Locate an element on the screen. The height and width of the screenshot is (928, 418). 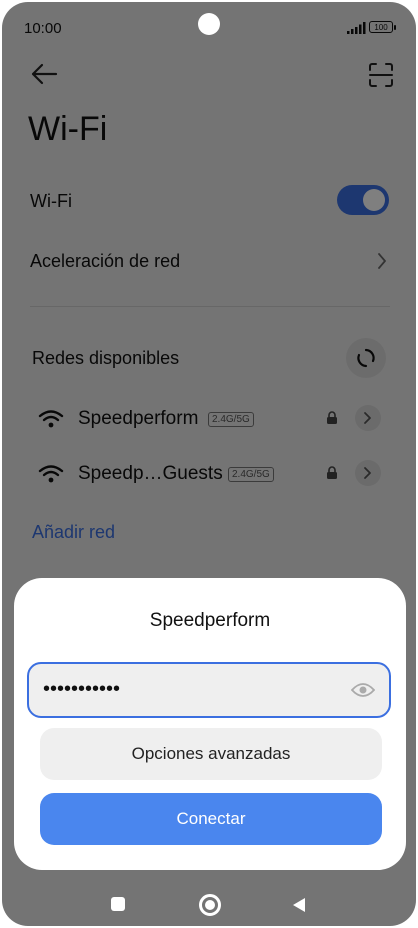
home-button is located at coordinates (210, 905).